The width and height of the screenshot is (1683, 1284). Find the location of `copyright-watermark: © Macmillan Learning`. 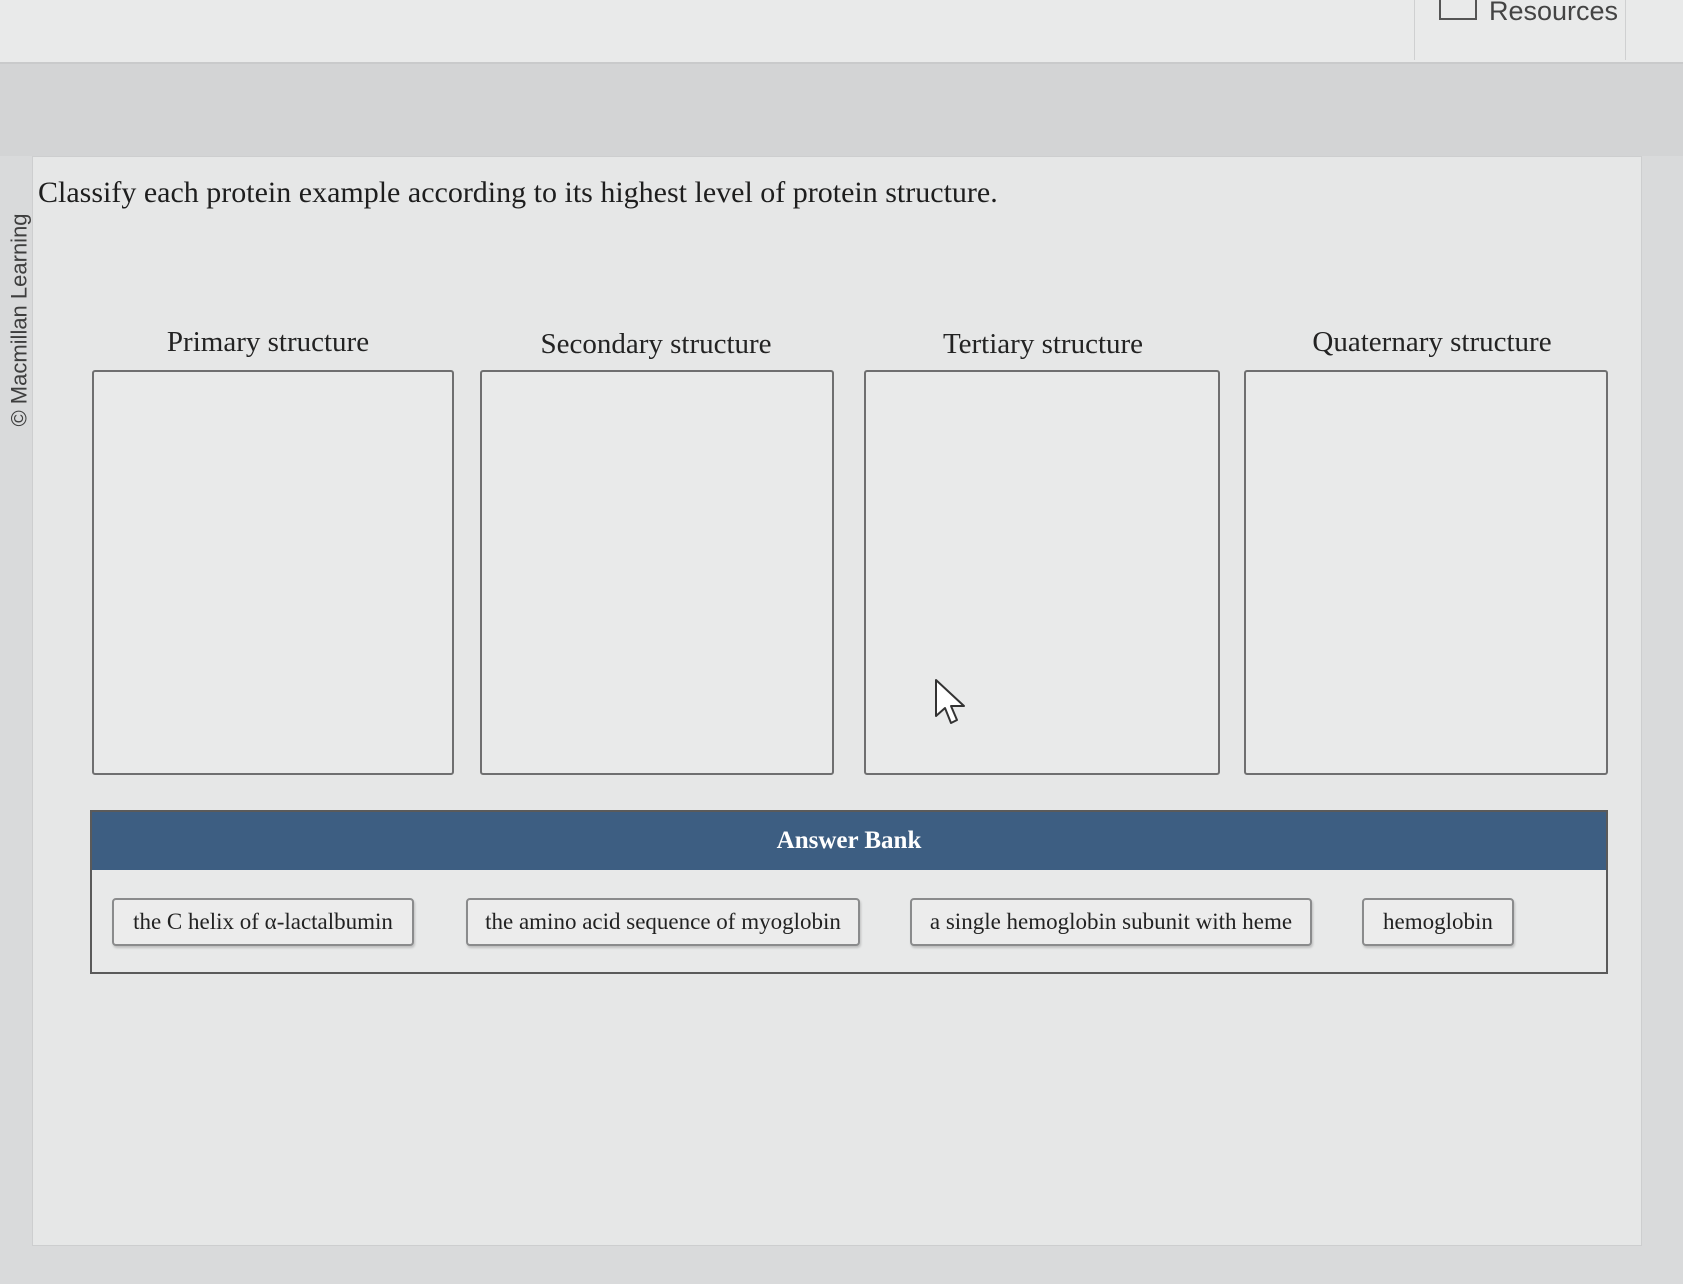

copyright-watermark: © Macmillan Learning is located at coordinates (20, 320).